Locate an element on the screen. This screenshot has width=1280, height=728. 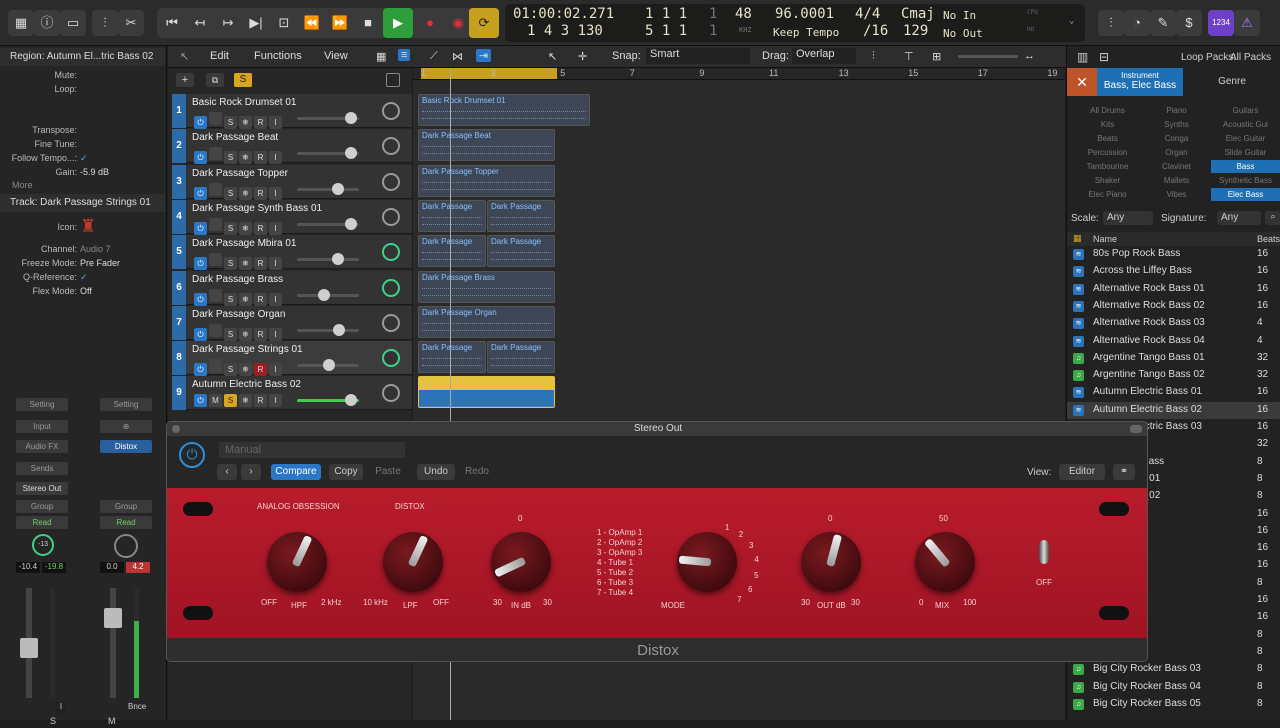
category-button: Elec Piano is located at coordinates (1107, 194).